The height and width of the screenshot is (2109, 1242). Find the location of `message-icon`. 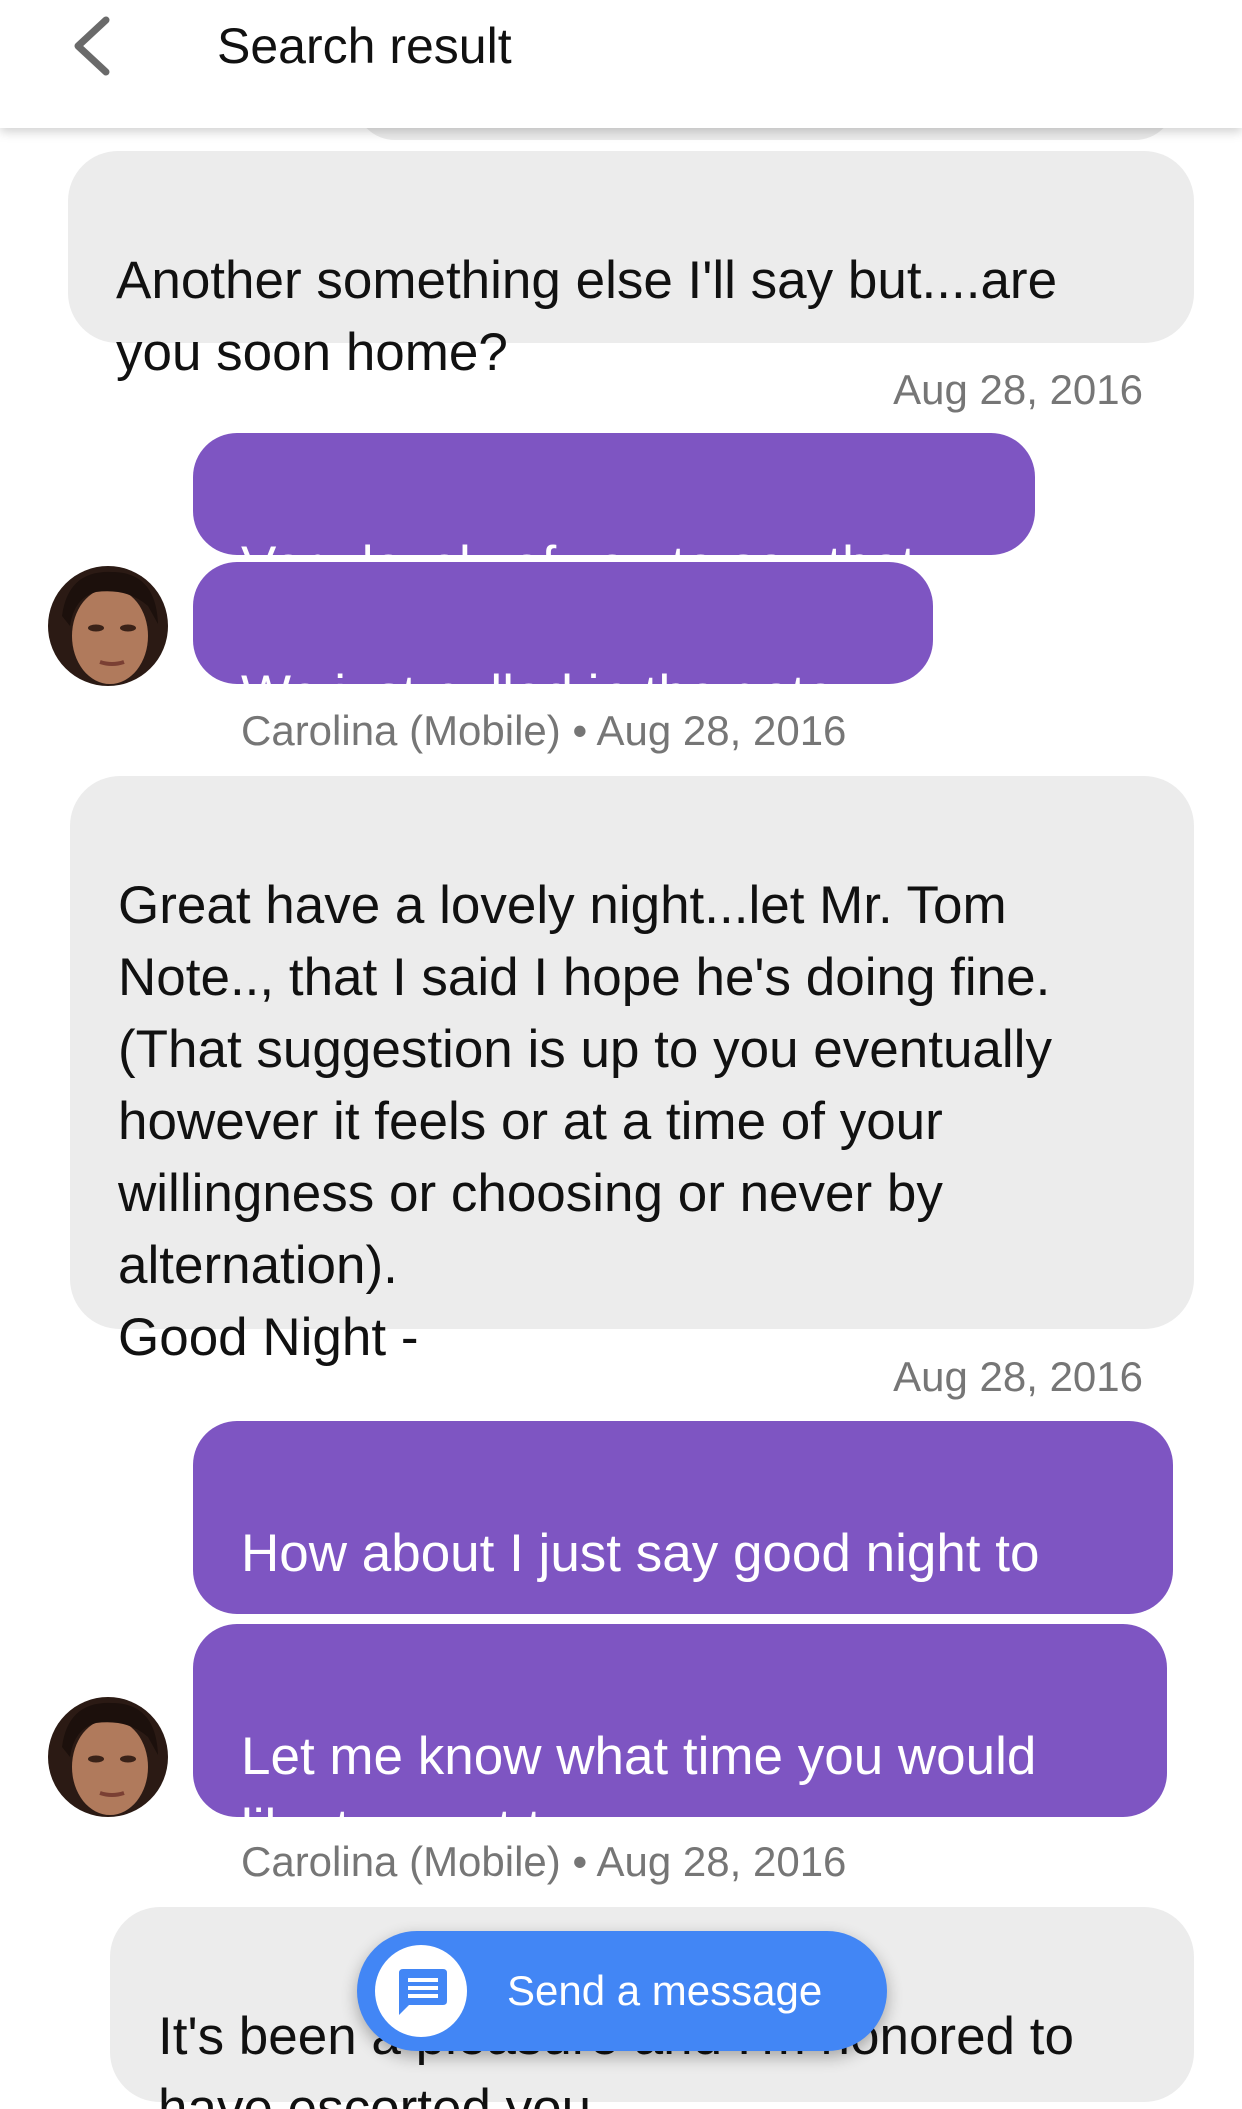

message-icon is located at coordinates (423, 1992).